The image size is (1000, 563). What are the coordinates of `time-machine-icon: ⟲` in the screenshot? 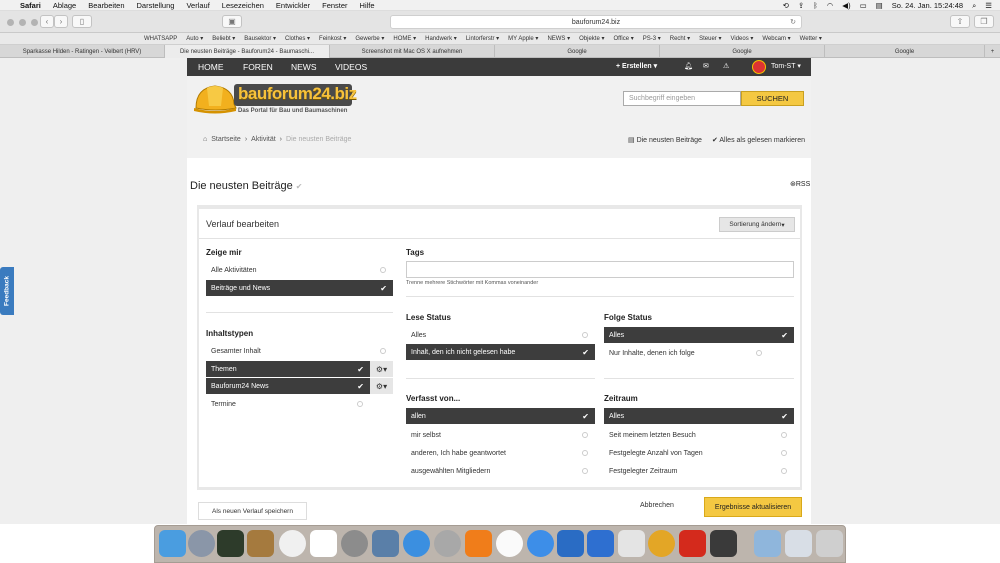 It's located at (786, 5).